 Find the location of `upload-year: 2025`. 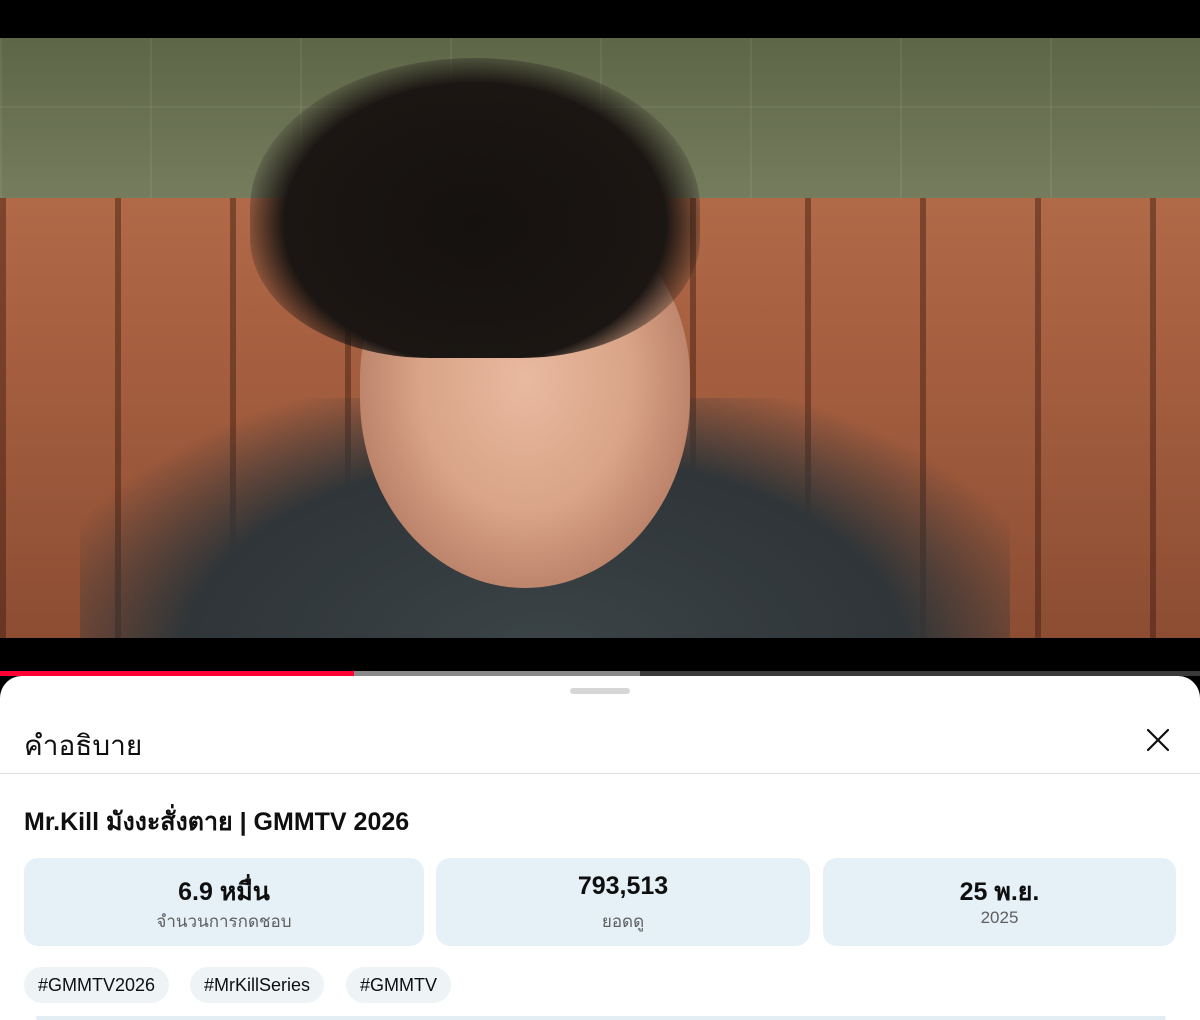

upload-year: 2025 is located at coordinates (999, 917).